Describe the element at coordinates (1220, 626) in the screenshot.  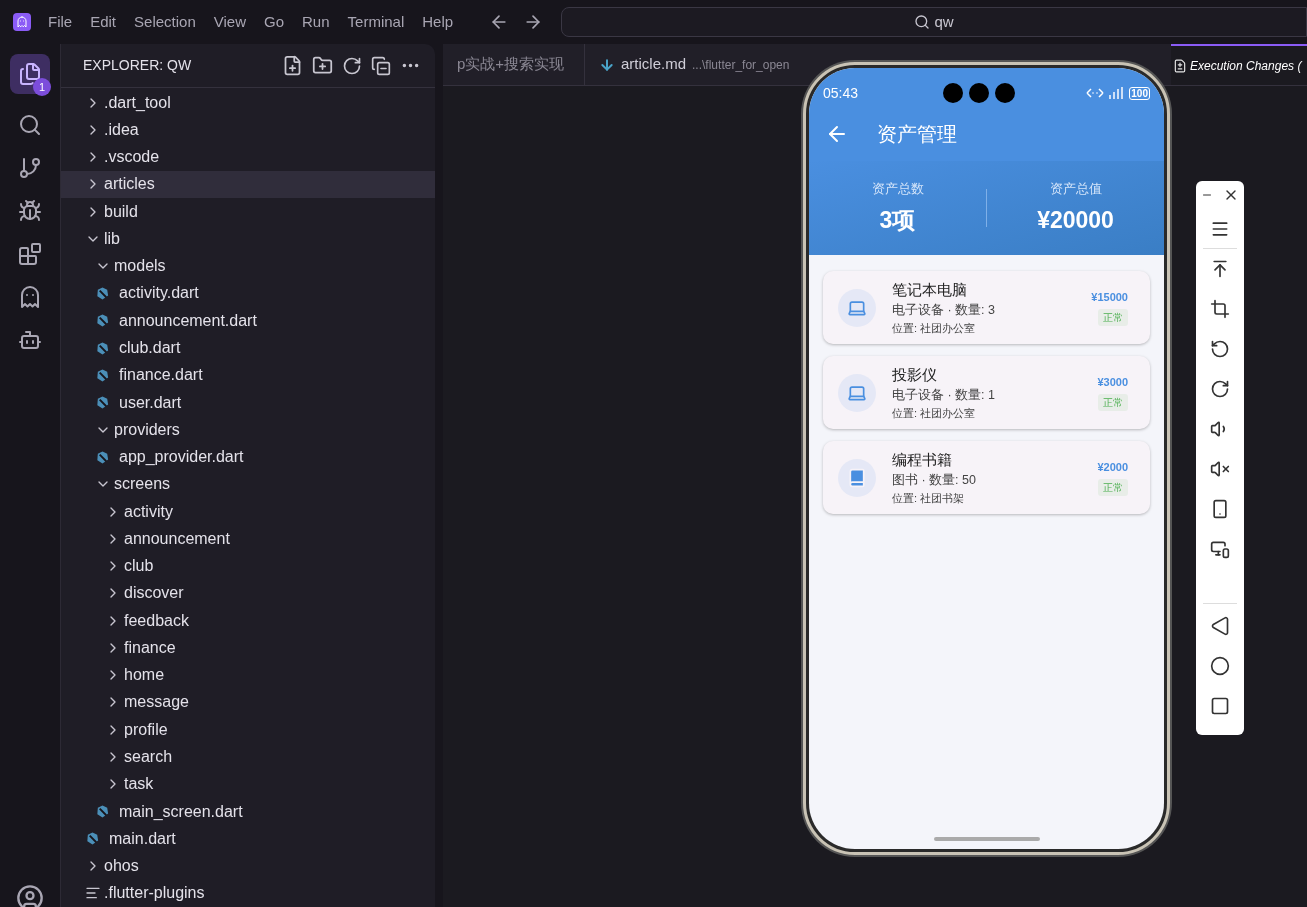
I see `back-nav-icon` at that location.